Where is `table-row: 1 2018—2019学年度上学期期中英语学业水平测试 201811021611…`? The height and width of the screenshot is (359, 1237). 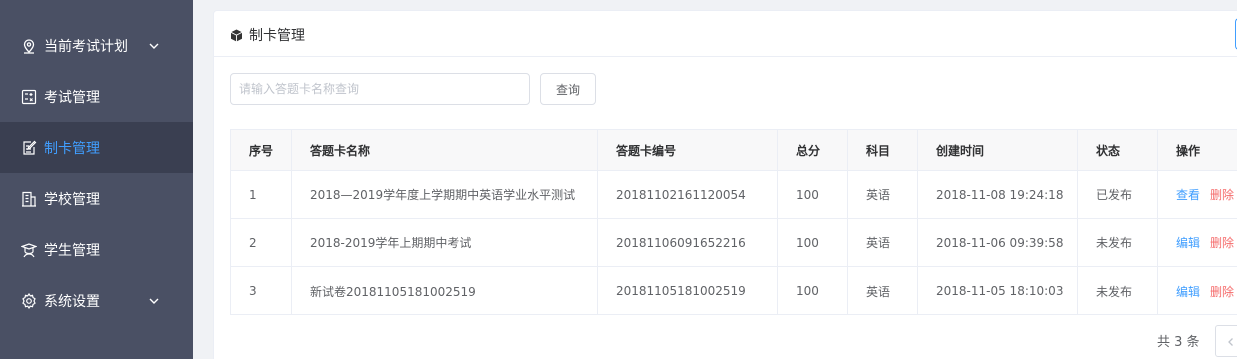
table-row: 1 2018—2019学年度上学期期中英语学业水平测试 201811021611… is located at coordinates (734, 195).